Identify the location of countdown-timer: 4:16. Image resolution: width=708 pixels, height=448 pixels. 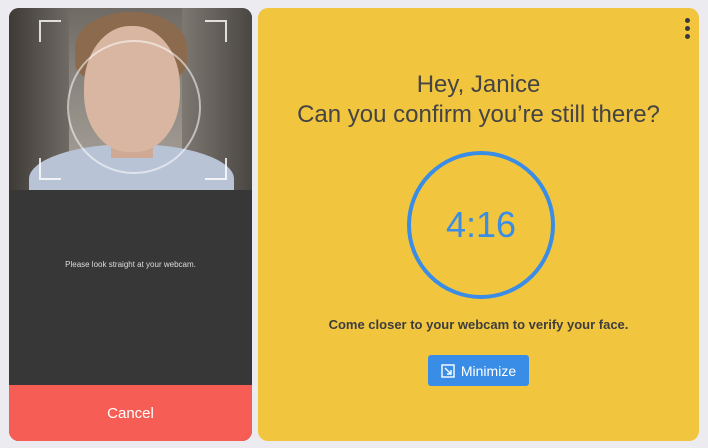
(481, 225).